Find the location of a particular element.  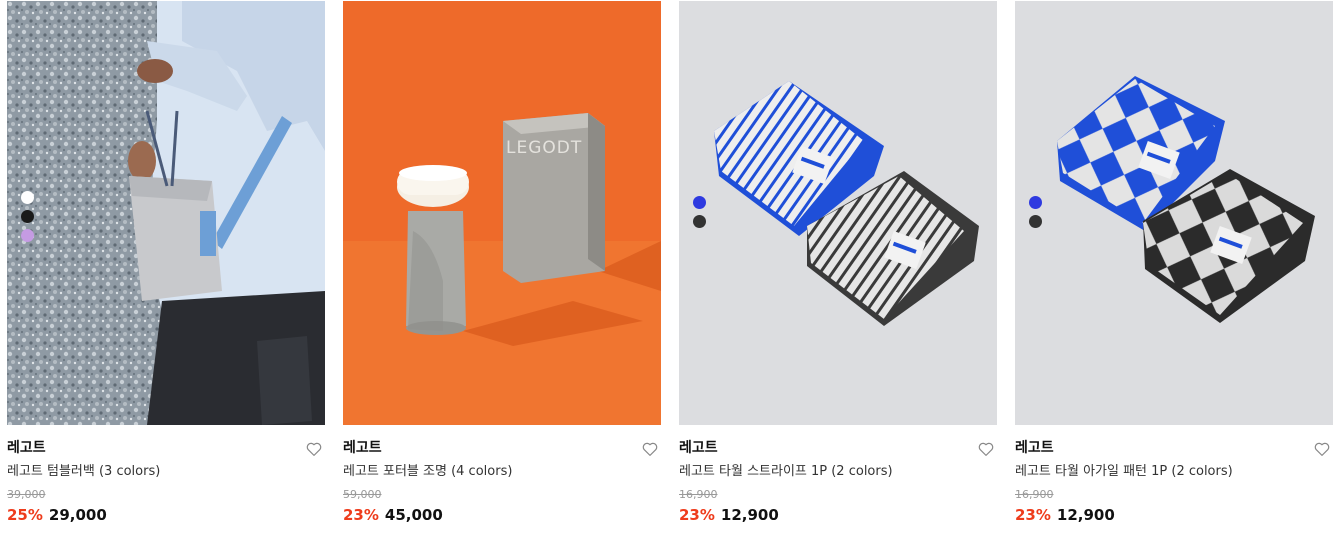

swatch-white is located at coordinates (27, 197).